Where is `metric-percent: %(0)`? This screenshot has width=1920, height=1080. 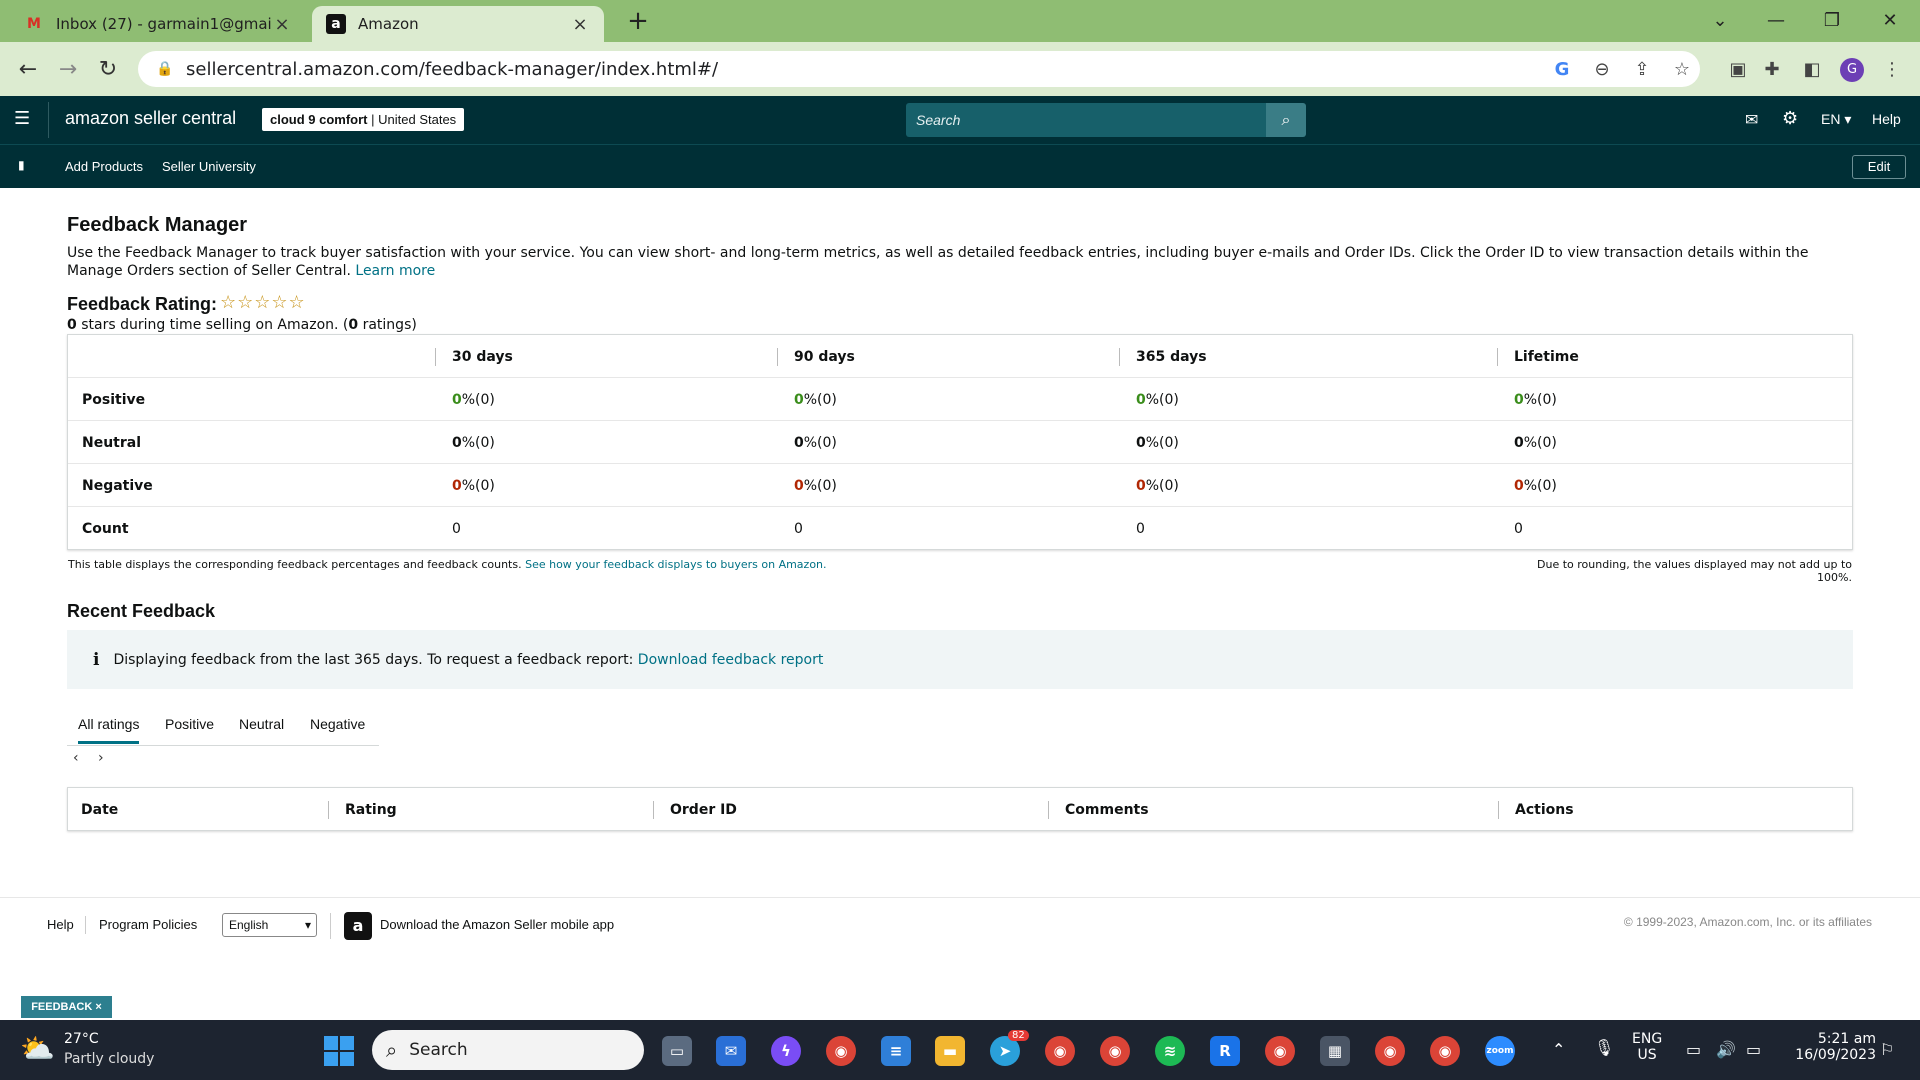
metric-percent: %(0) is located at coordinates (478, 485).